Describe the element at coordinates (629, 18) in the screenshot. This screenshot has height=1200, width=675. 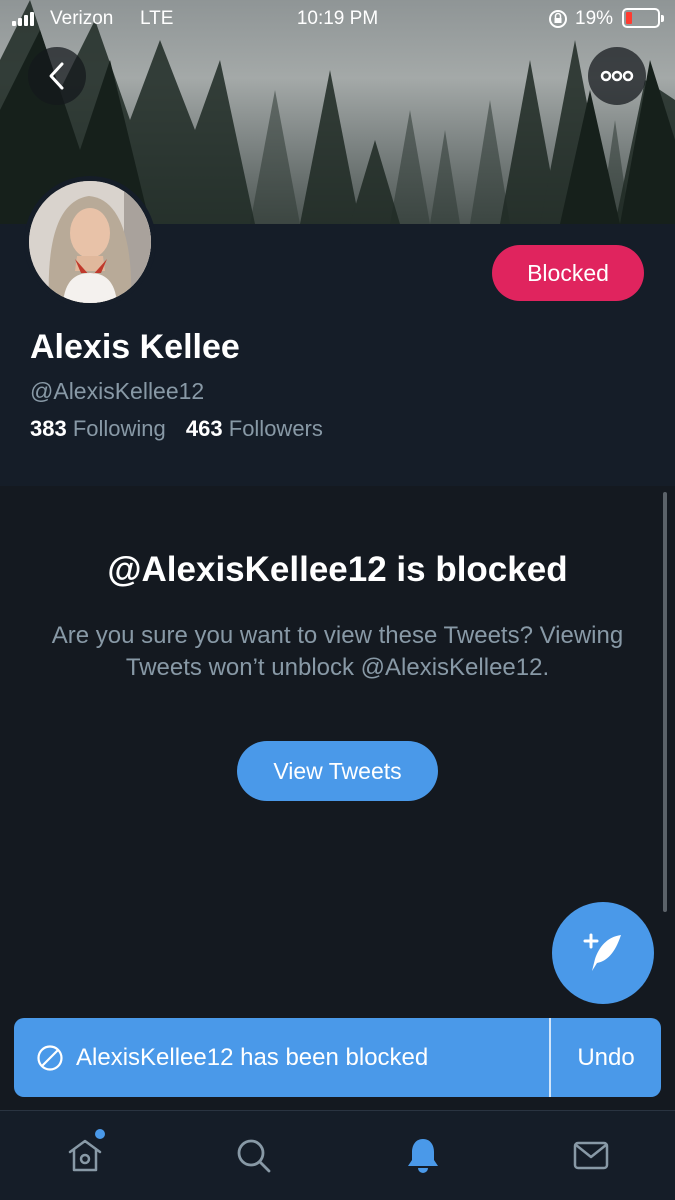
I see `battery-fill` at that location.